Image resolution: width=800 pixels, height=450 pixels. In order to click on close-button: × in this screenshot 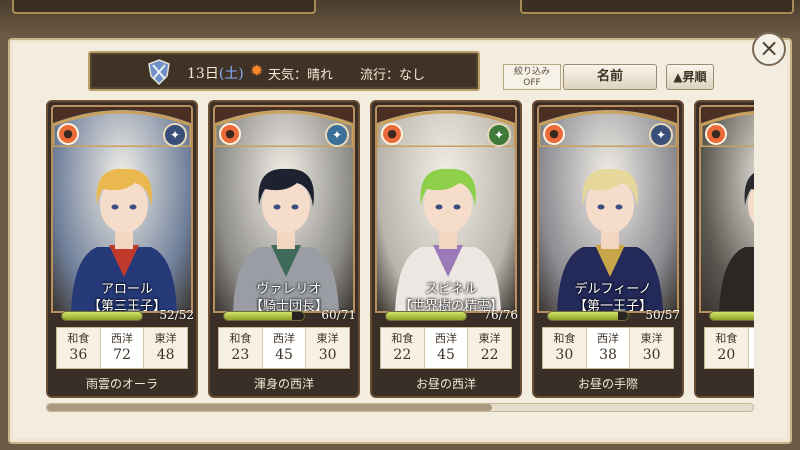, I will do `click(769, 49)`.